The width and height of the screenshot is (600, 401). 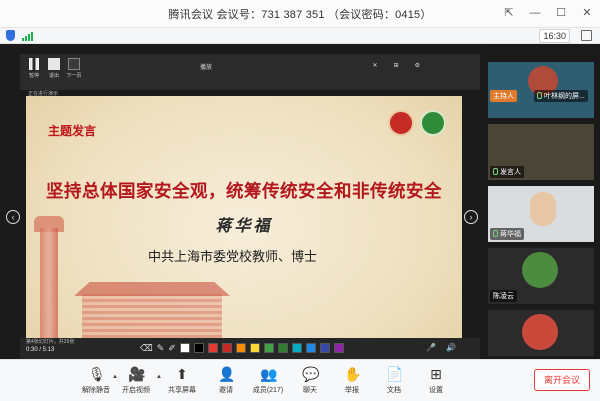 I want to click on pen-color-yellow, so click(x=254, y=348).